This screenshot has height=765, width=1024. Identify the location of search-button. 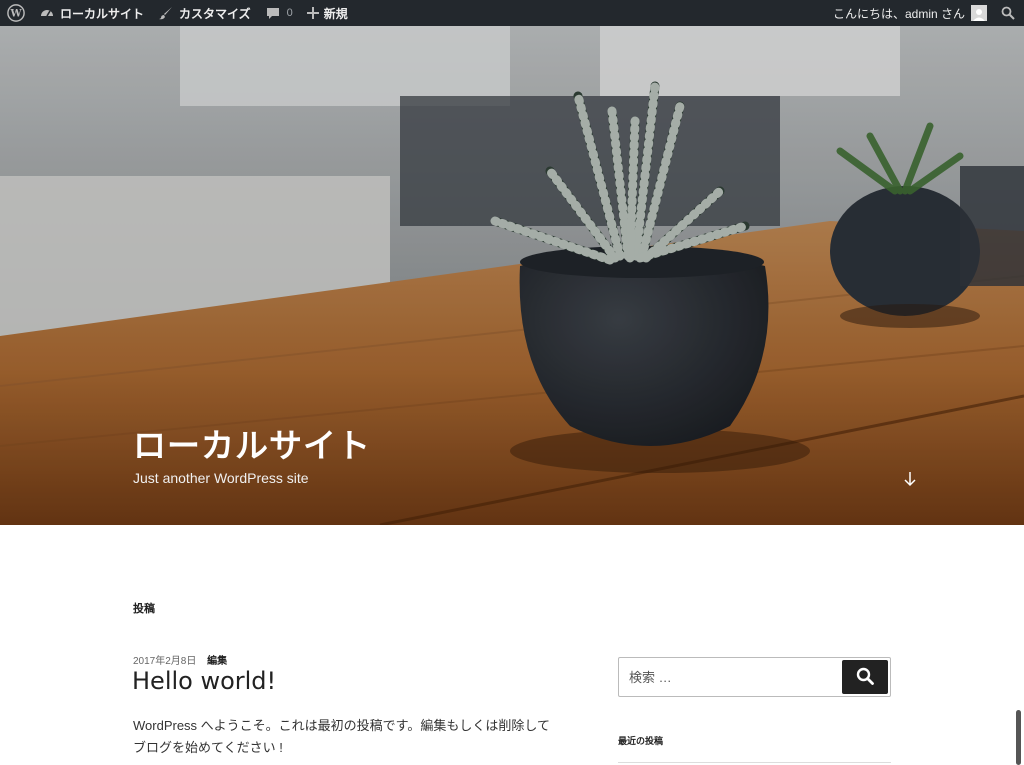
(865, 677).